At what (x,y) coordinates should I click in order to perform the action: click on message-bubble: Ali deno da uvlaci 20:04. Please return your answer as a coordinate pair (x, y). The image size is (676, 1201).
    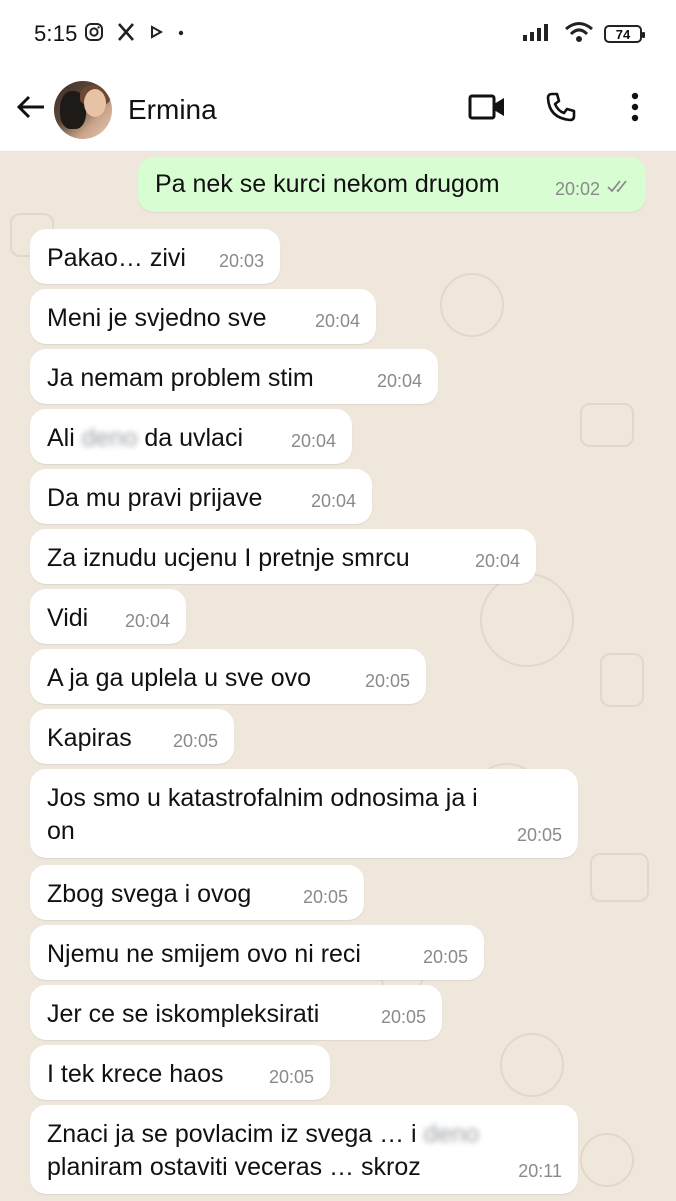
    Looking at the image, I should click on (191, 436).